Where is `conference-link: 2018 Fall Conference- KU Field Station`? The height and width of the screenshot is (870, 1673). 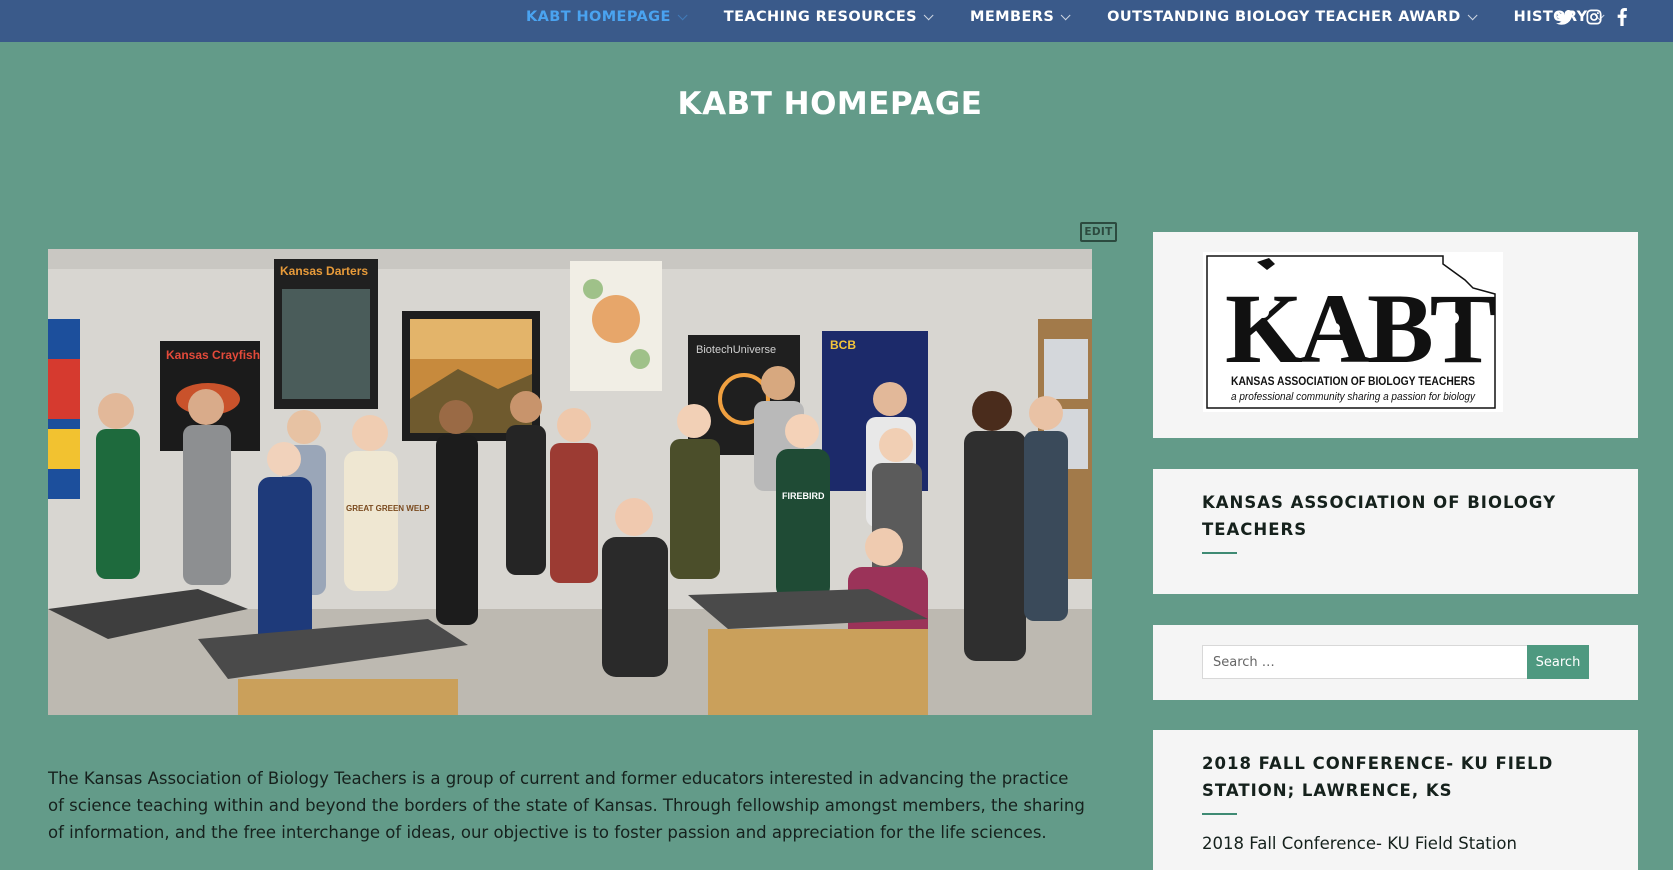 conference-link: 2018 Fall Conference- KU Field Station is located at coordinates (1359, 843).